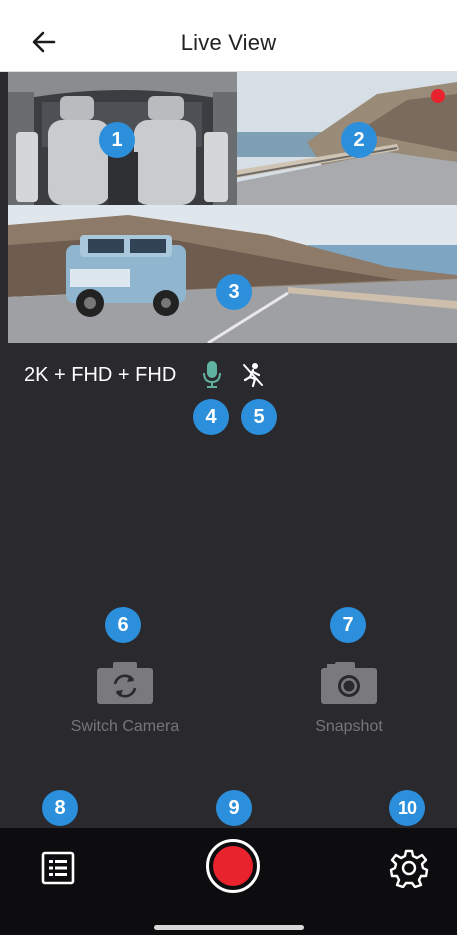 The width and height of the screenshot is (457, 935). I want to click on switch-camera-icon, so click(125, 683).